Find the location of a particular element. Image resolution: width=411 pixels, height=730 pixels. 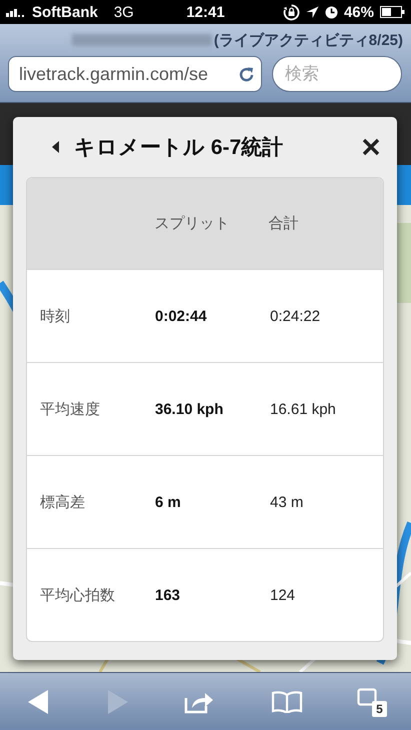

address-field: livetrack.garmin.com/se is located at coordinates (135, 74).